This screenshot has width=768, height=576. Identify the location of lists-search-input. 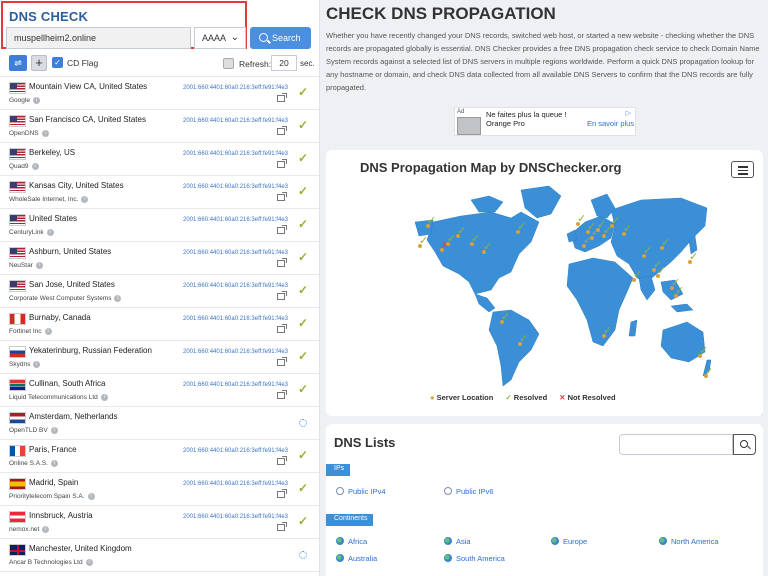
(676, 444).